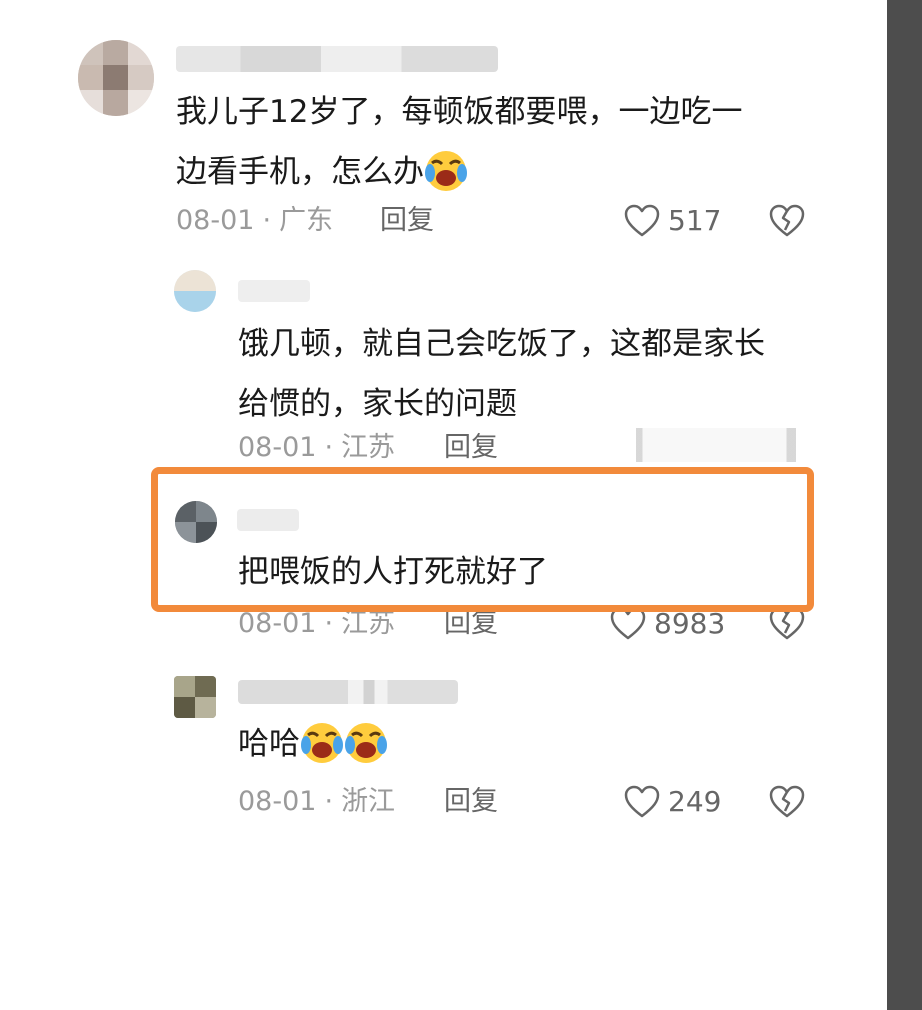 This screenshot has width=922, height=1010. What do you see at coordinates (716, 445) in the screenshot?
I see `like-count-blurred` at bounding box center [716, 445].